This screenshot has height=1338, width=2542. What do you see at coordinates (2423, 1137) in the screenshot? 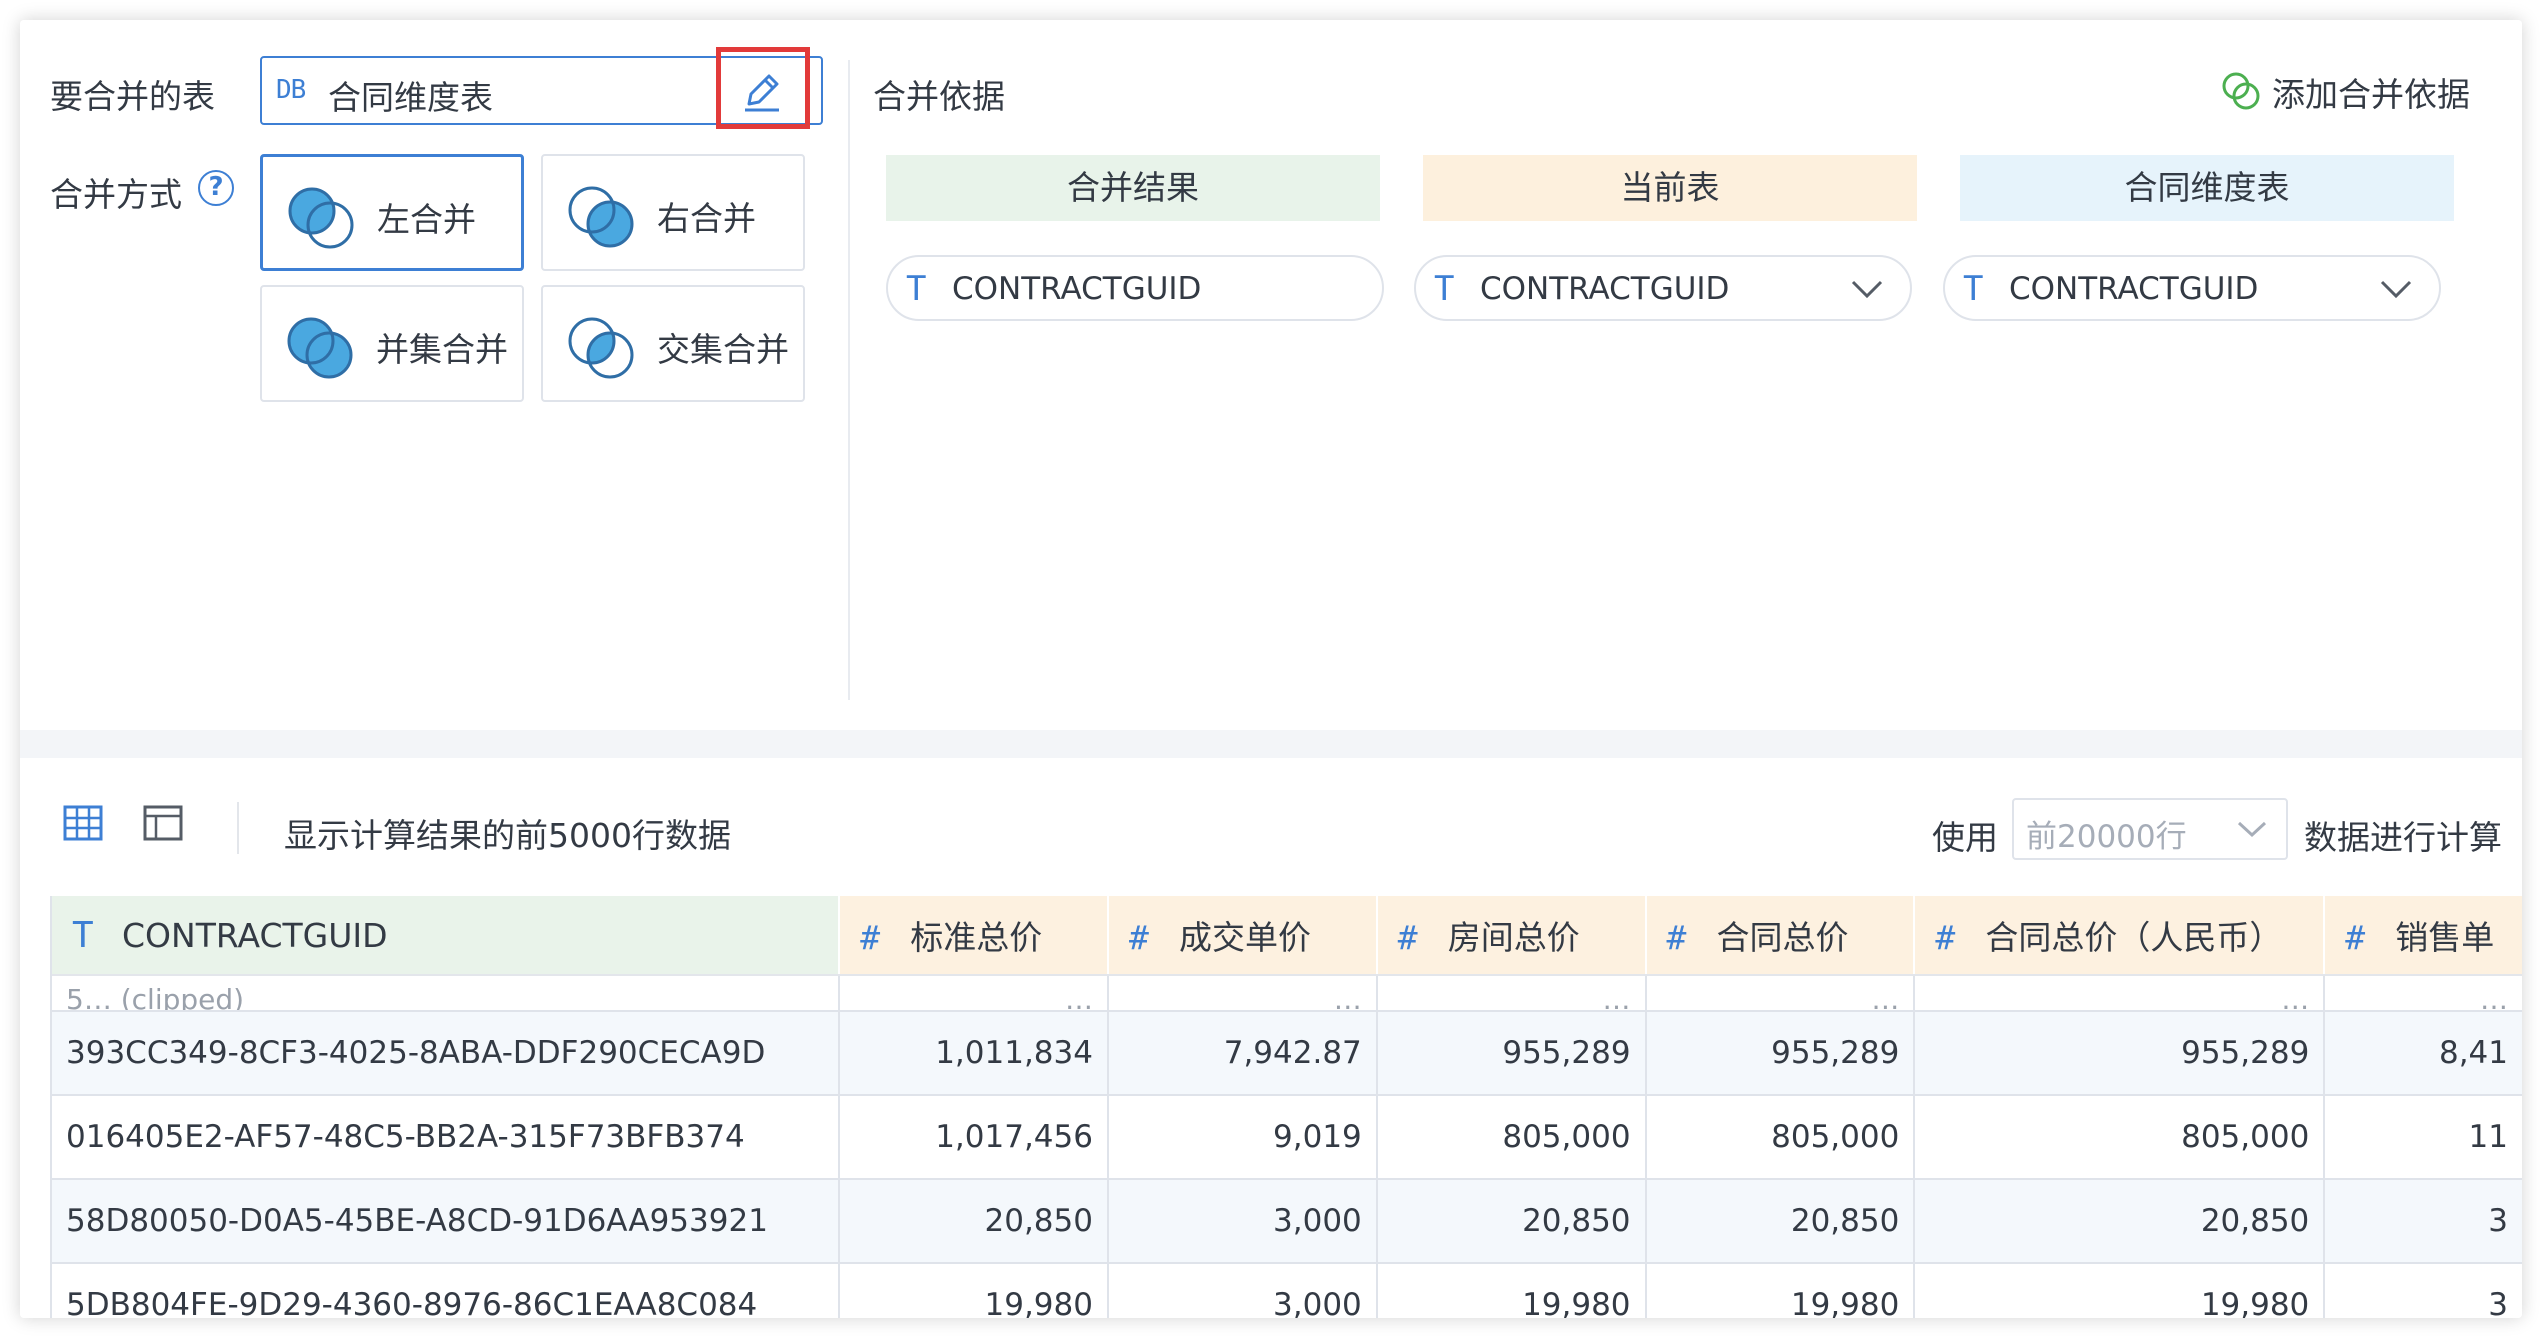
I see `table-cell: 11` at bounding box center [2423, 1137].